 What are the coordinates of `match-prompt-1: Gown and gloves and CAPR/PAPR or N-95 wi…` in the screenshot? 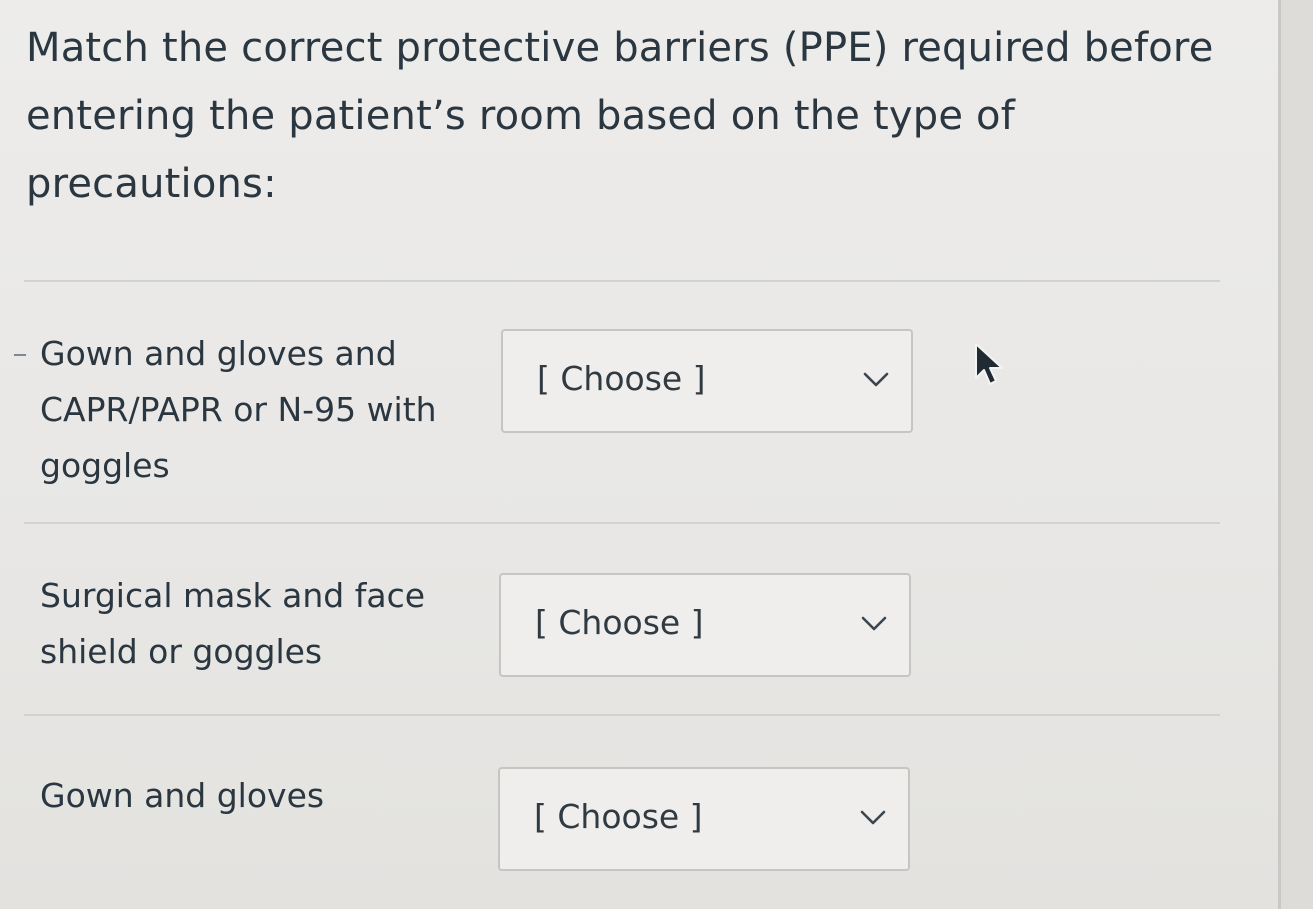 It's located at (238, 409).